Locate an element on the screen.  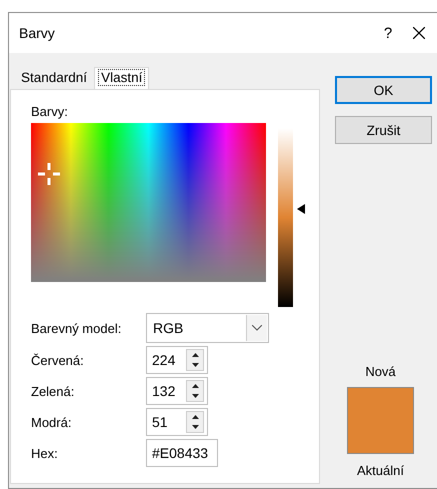
field-label: Modrá: is located at coordinates (51, 422).